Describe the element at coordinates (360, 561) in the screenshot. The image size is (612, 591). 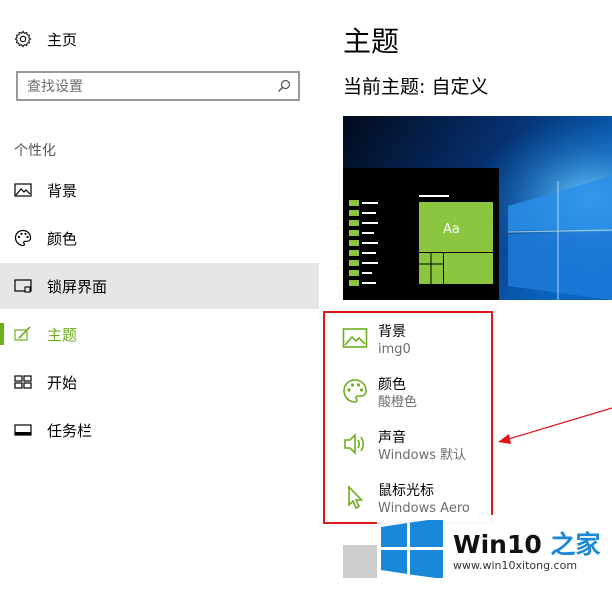
I see `theme-settings-button` at that location.